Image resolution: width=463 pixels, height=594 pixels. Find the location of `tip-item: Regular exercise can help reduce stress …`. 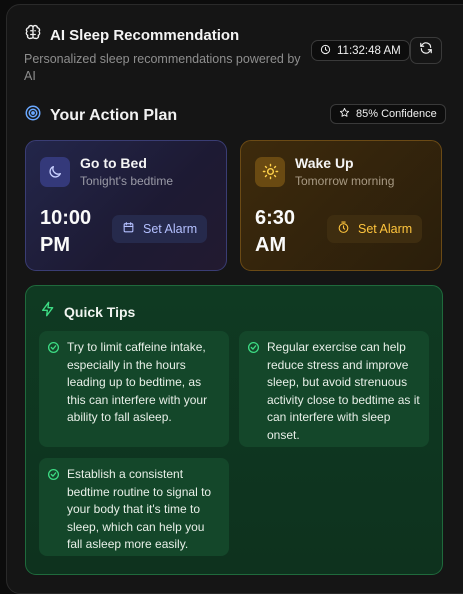

tip-item: Regular exercise can help reduce stress … is located at coordinates (334, 389).